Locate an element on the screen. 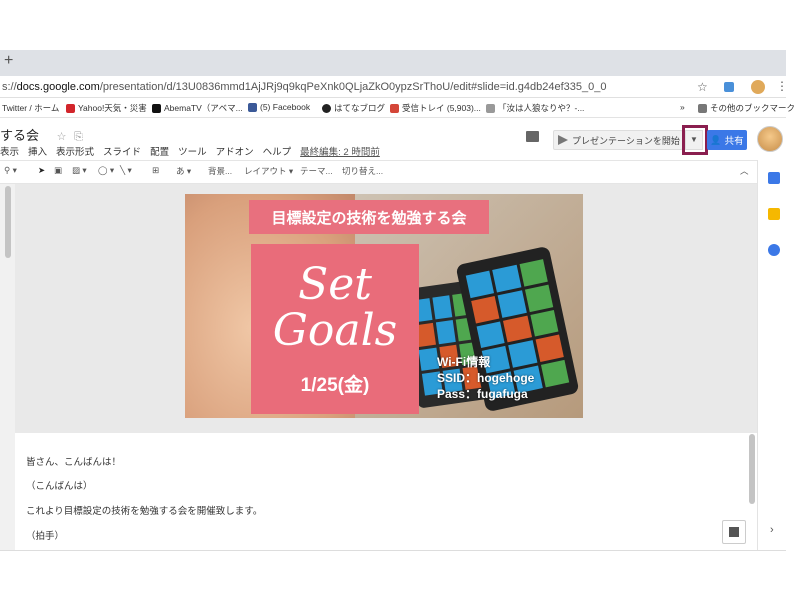 Image resolution: width=800 pixels, height=600 pixels. yahoo-icon is located at coordinates (70, 108).